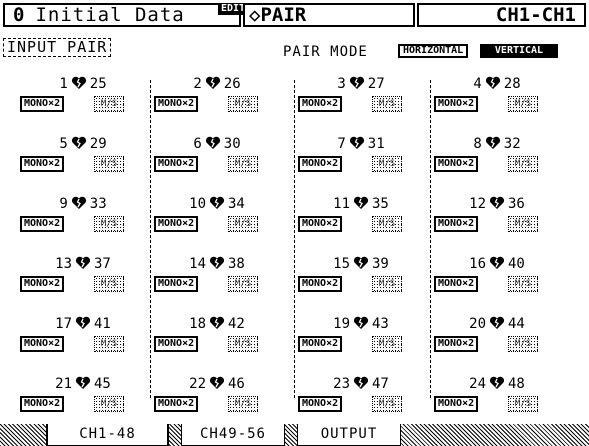 Image resolution: width=589 pixels, height=446 pixels. Describe the element at coordinates (341, 204) in the screenshot. I see `pair-channel-a: 11` at that location.